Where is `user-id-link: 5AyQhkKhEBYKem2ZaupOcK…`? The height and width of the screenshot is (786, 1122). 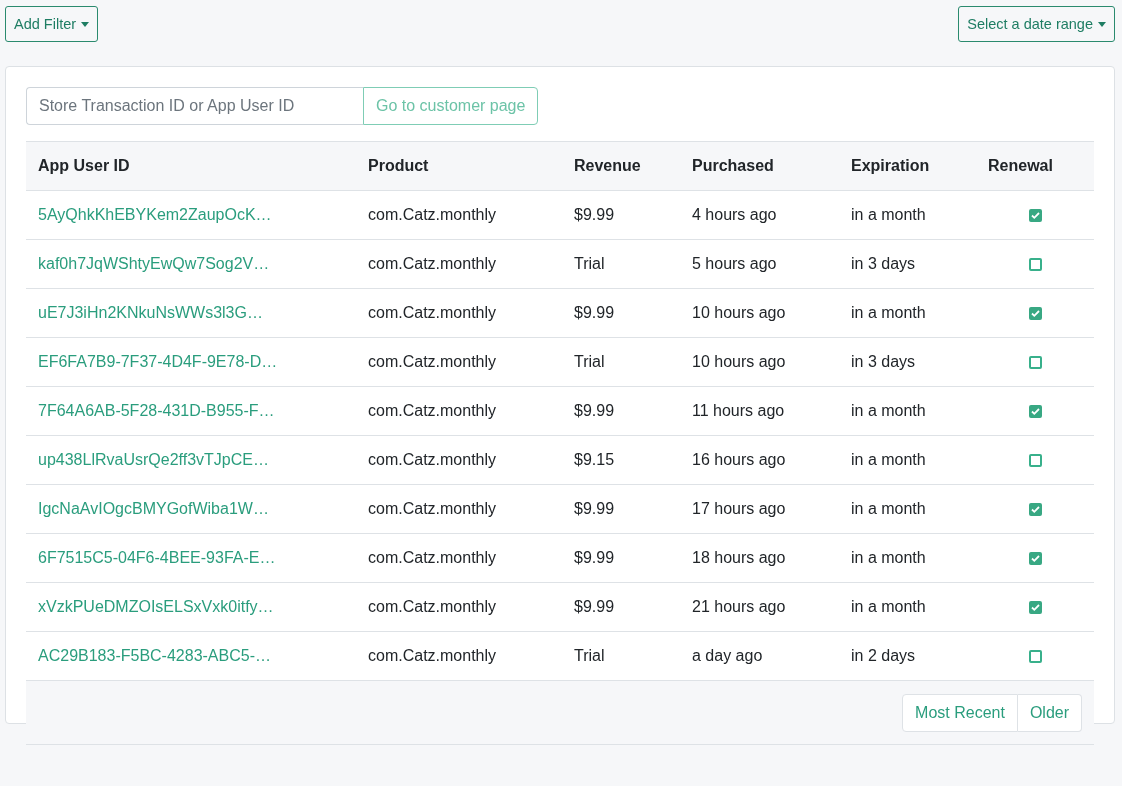
user-id-link: 5AyQhkKhEBYKem2ZaupOcK… is located at coordinates (155, 214).